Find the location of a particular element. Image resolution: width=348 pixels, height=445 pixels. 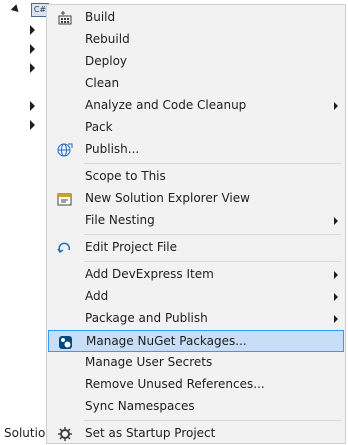

menu-item-label: File Nesting is located at coordinates (120, 220).